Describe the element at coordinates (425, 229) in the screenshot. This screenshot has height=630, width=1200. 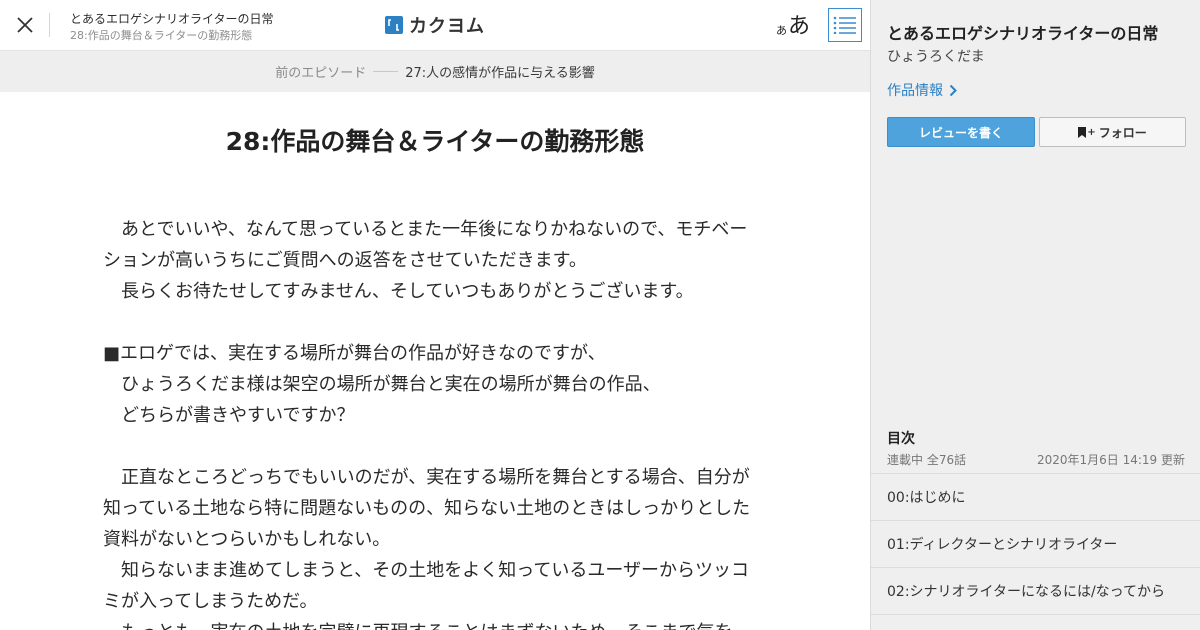
I see `body-line: あとでいいや、なんて思っているとまた一年後になりかねないので、モチベー` at that location.